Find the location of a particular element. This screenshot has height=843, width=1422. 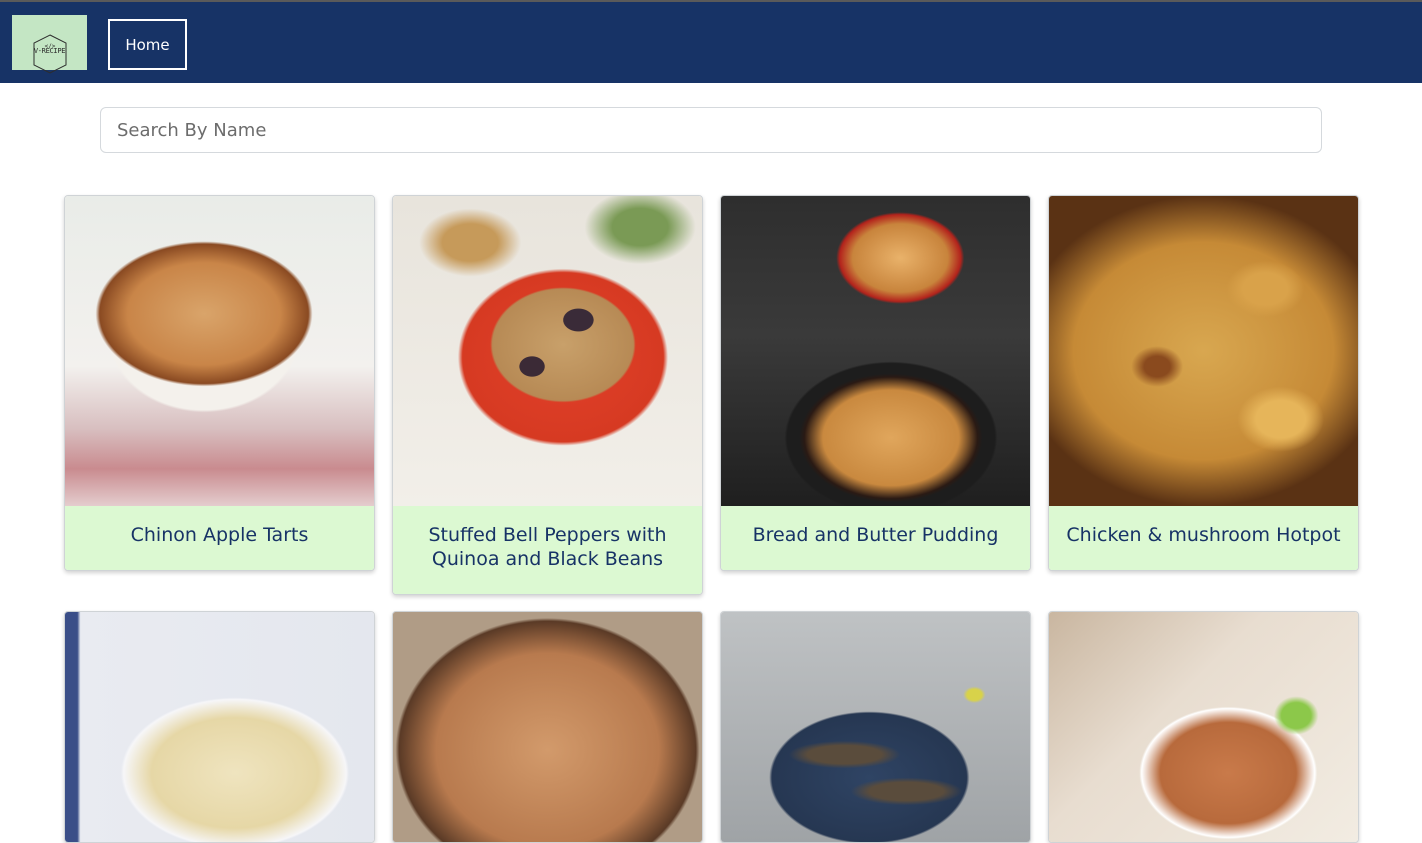

recipe-title: Chinon Apple Tarts is located at coordinates (219, 538).